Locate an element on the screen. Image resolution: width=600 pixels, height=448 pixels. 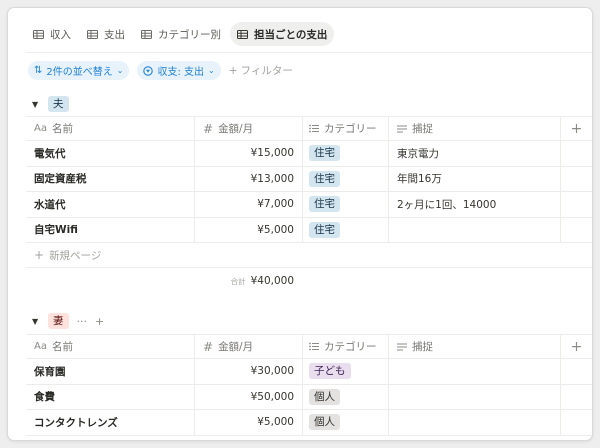
table-row: 食費 ¥50,000 個人 is located at coordinates (309, 397).